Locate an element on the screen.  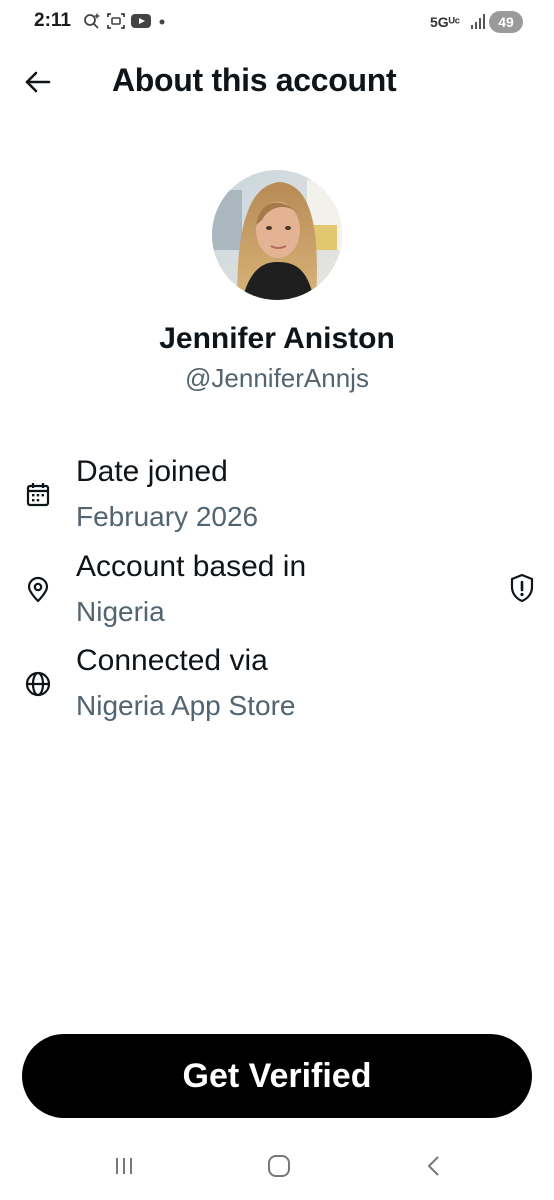
back-icon is located at coordinates (434, 1168).